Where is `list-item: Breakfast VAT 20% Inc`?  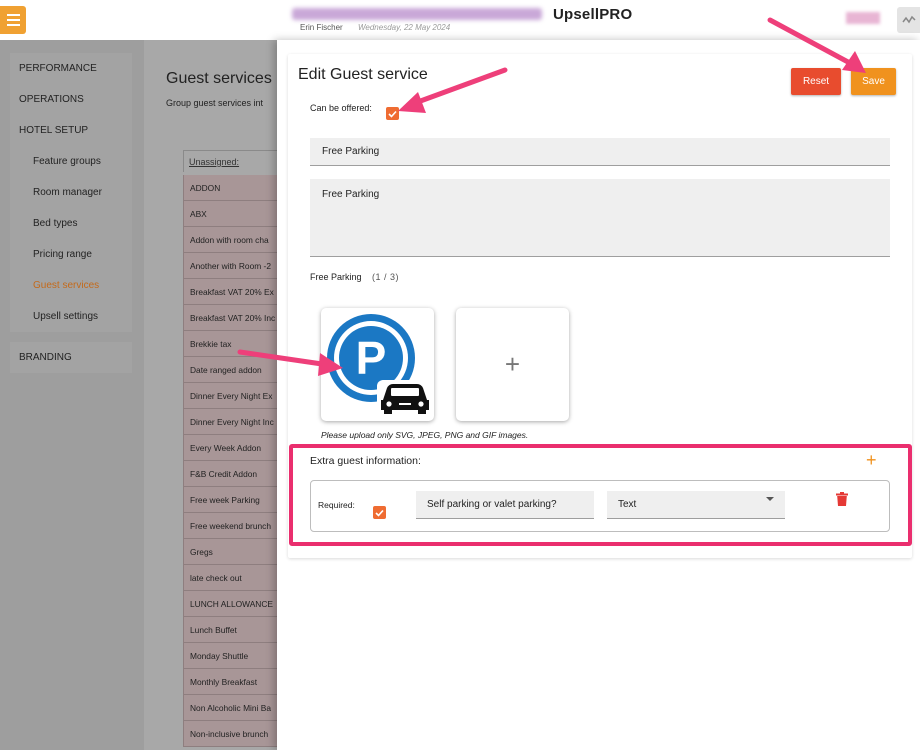
list-item: Breakfast VAT 20% Inc is located at coordinates (233, 318).